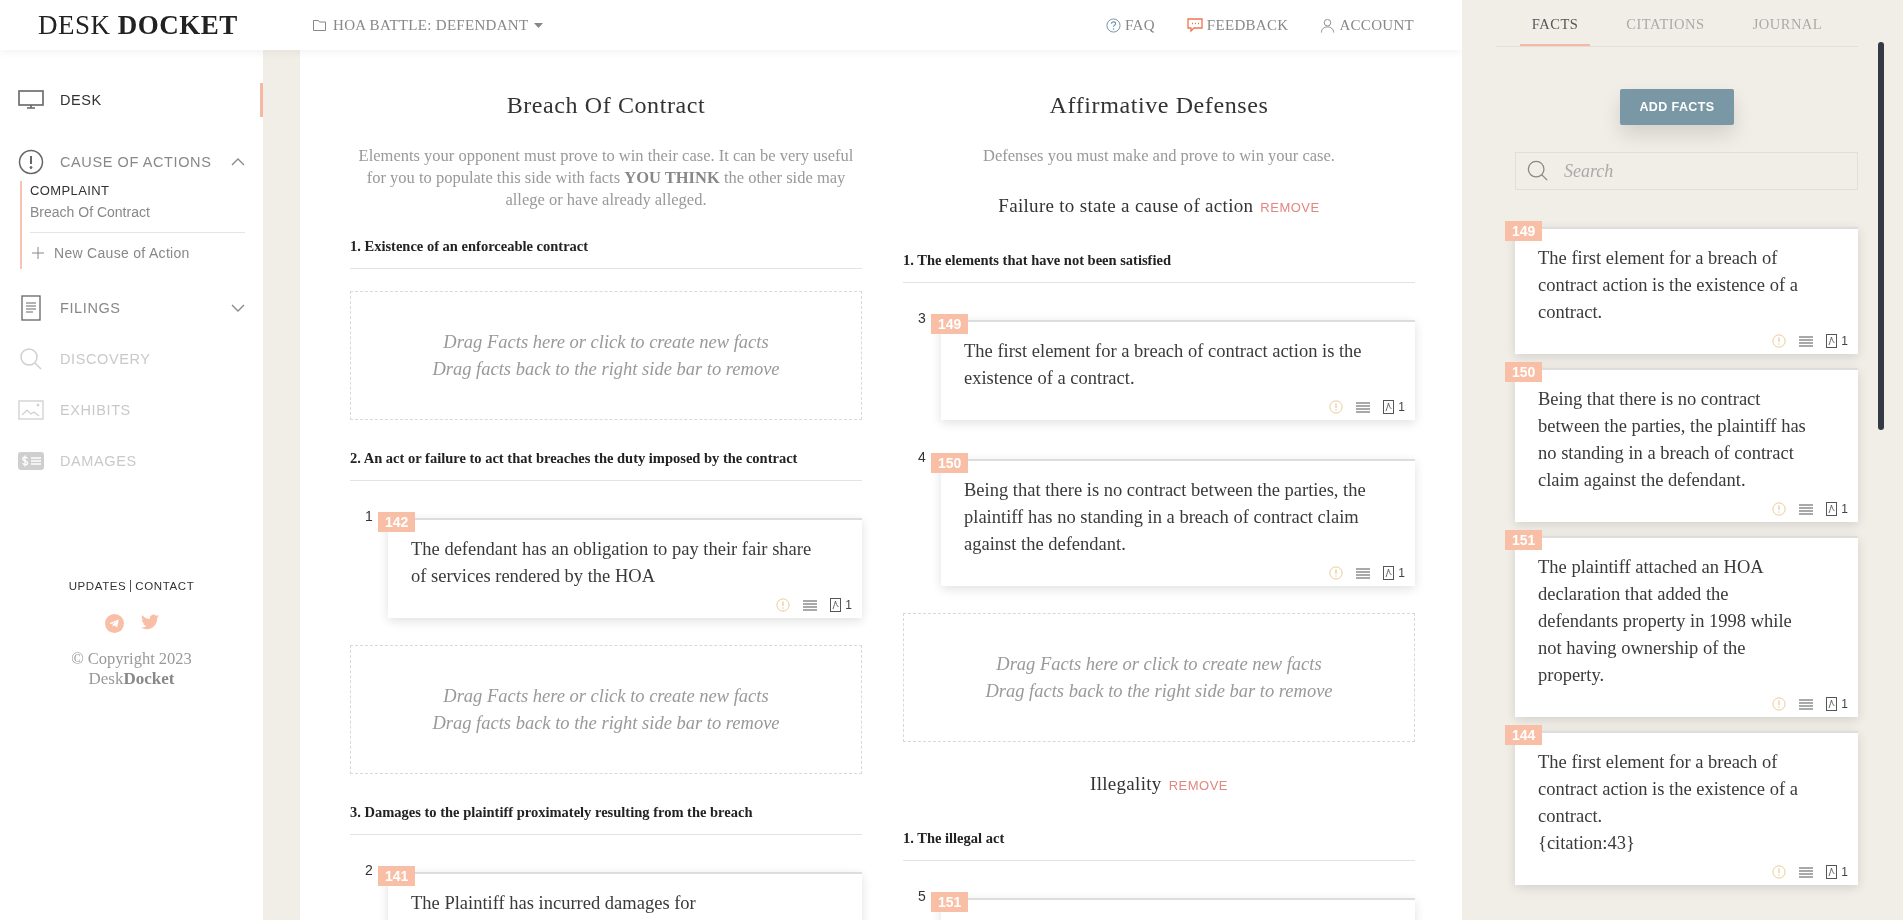 This screenshot has width=1903, height=920. Describe the element at coordinates (922, 896) in the screenshot. I see `fact-order-number: 5` at that location.